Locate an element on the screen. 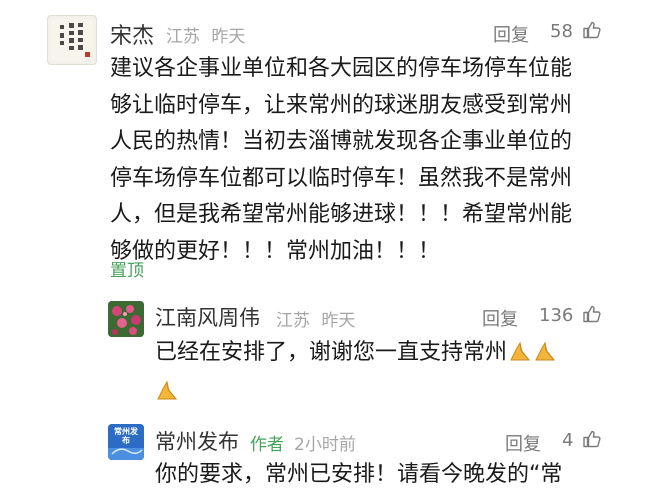 Image resolution: width=655 pixels, height=494 pixels. reply-user-name: 江南风周伟 is located at coordinates (207, 317).